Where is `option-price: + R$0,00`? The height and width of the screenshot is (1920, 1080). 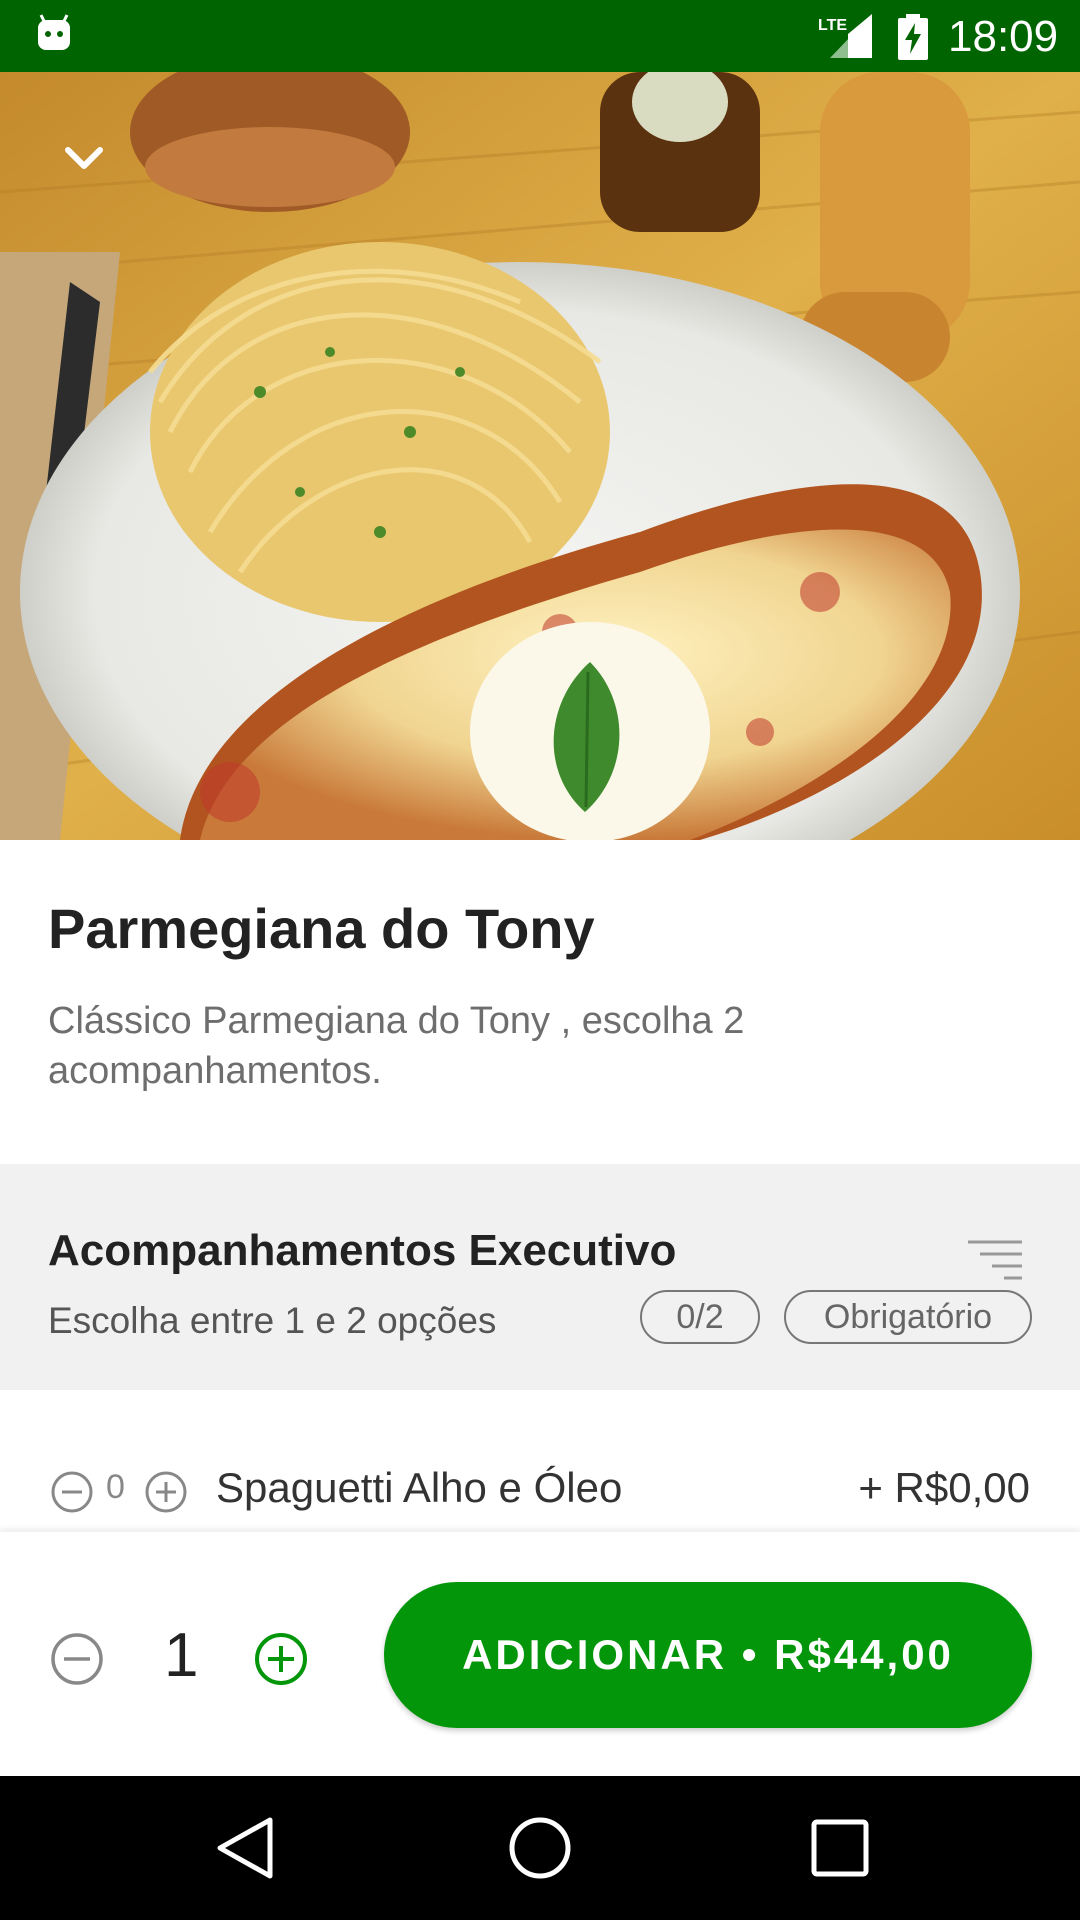
option-price: + R$0,00 is located at coordinates (944, 1487).